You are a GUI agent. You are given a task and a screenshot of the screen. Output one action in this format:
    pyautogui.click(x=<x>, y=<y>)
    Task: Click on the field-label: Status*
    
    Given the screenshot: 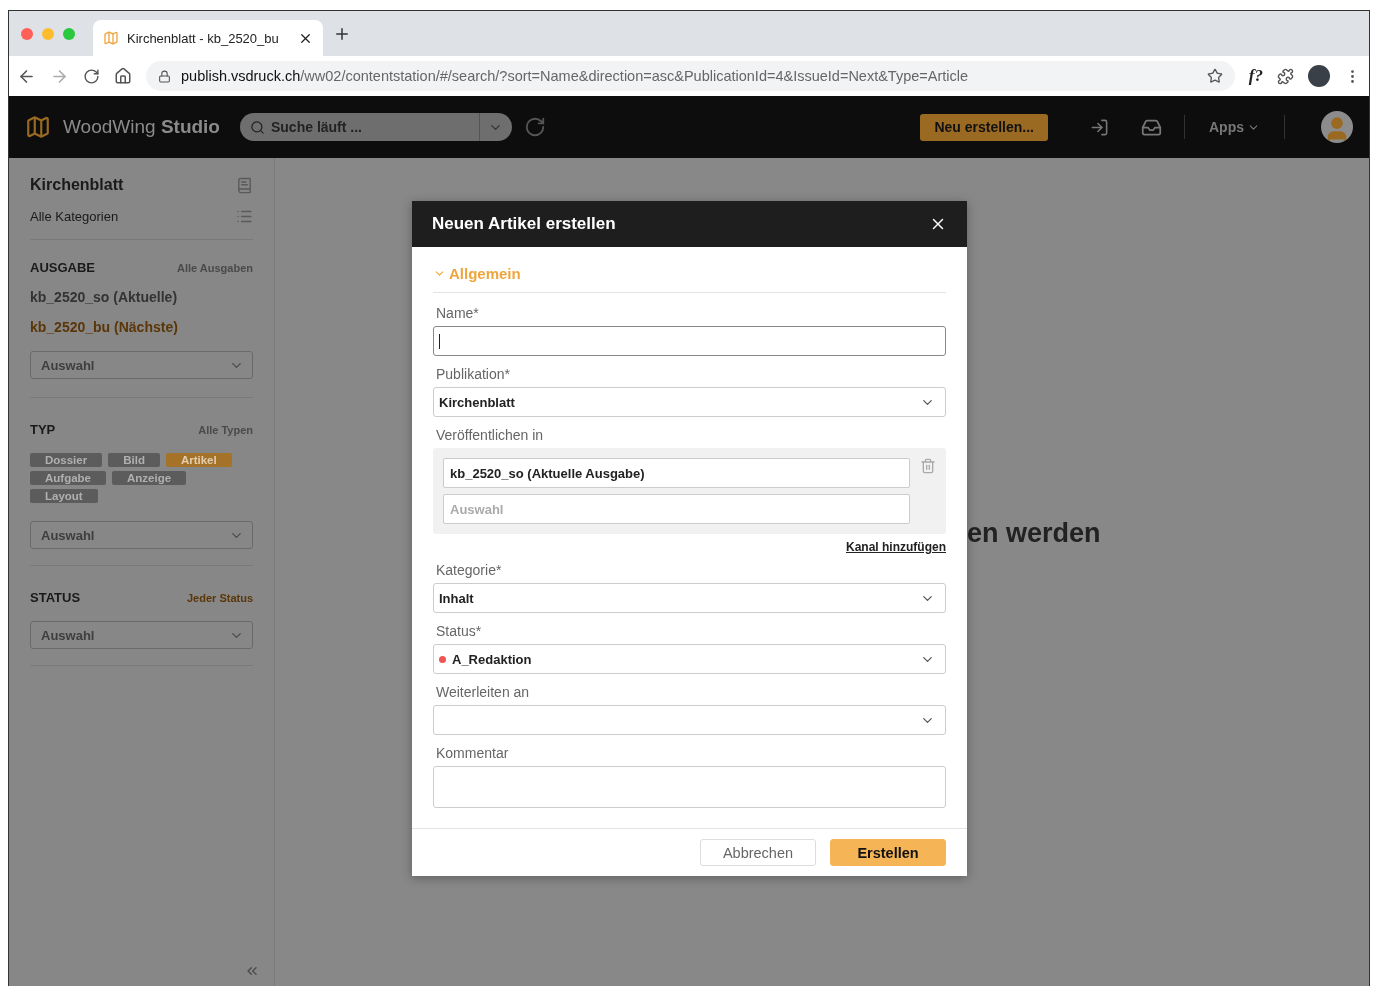 What is the action you would take?
    pyautogui.click(x=459, y=631)
    